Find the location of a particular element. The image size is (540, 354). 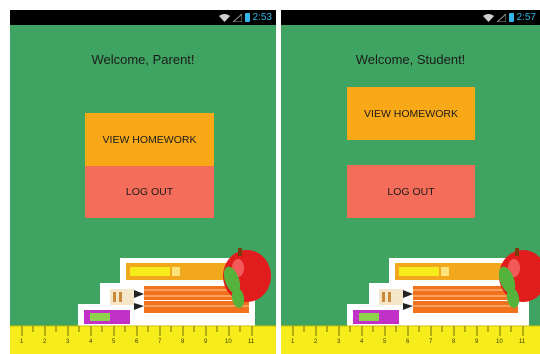

clock: 2:57 is located at coordinates (526, 17).